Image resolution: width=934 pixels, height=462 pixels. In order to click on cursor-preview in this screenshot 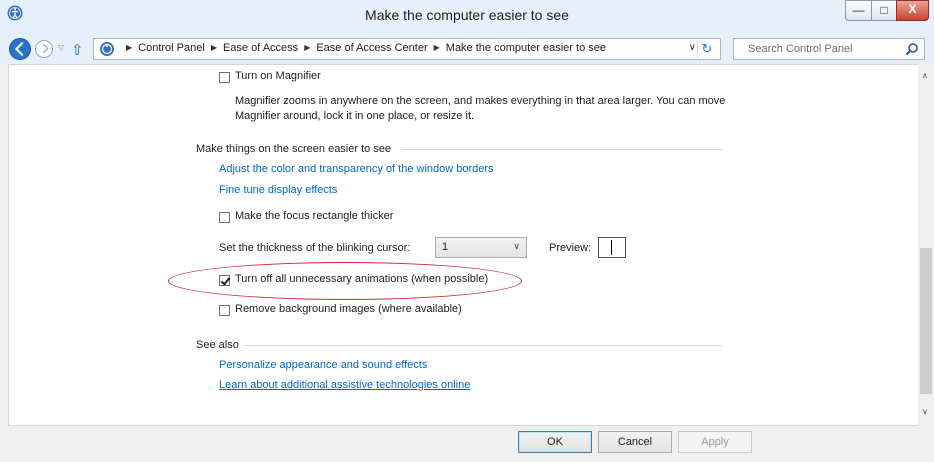, I will do `click(612, 247)`.